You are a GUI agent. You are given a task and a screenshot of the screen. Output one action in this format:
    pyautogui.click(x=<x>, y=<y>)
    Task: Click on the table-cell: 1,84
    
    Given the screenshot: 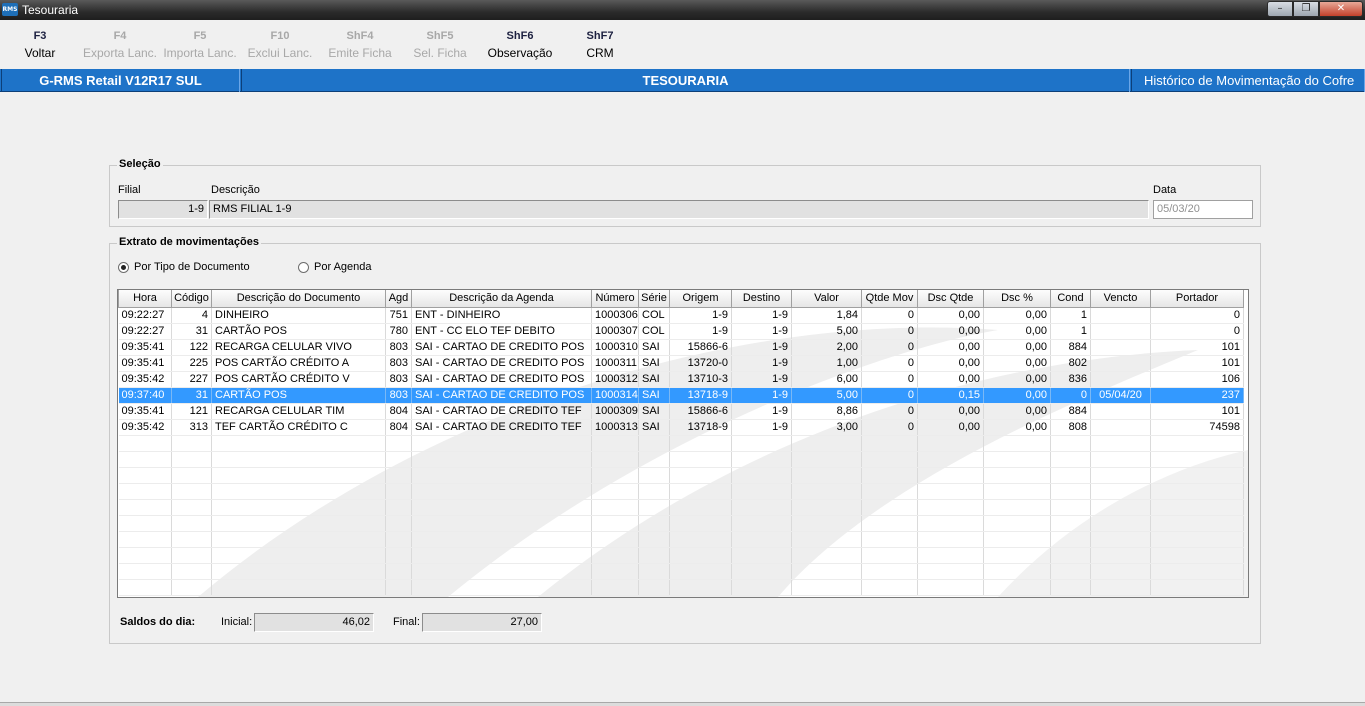 What is the action you would take?
    pyautogui.click(x=826, y=315)
    